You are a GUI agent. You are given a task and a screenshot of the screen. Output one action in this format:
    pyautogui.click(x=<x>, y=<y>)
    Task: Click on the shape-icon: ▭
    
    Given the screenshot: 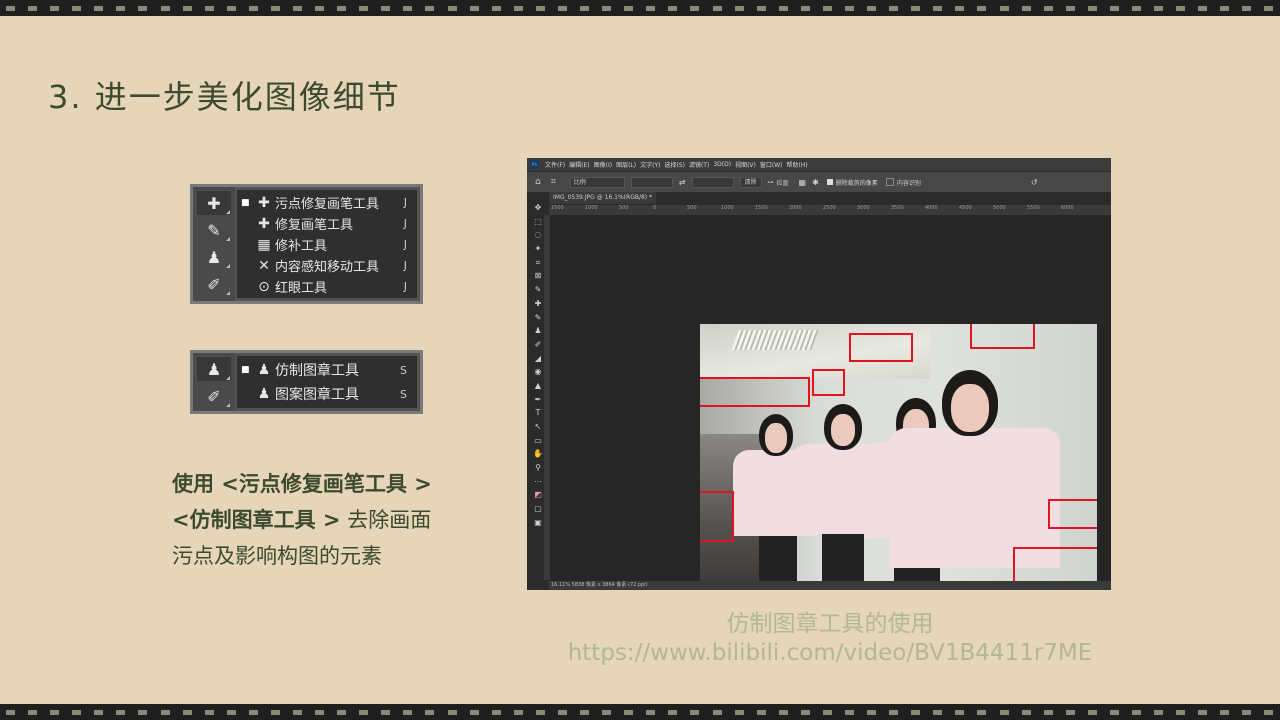 What is the action you would take?
    pyautogui.click(x=538, y=440)
    